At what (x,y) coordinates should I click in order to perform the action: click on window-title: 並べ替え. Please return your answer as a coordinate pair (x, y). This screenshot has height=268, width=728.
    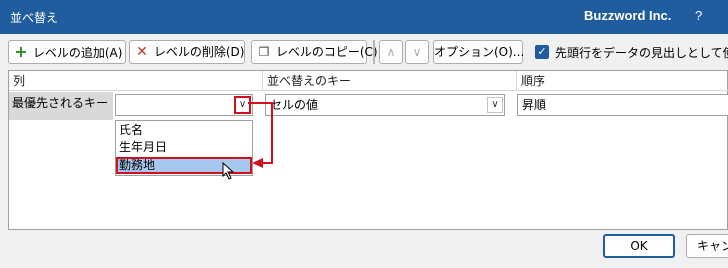
    Looking at the image, I should click on (34, 18).